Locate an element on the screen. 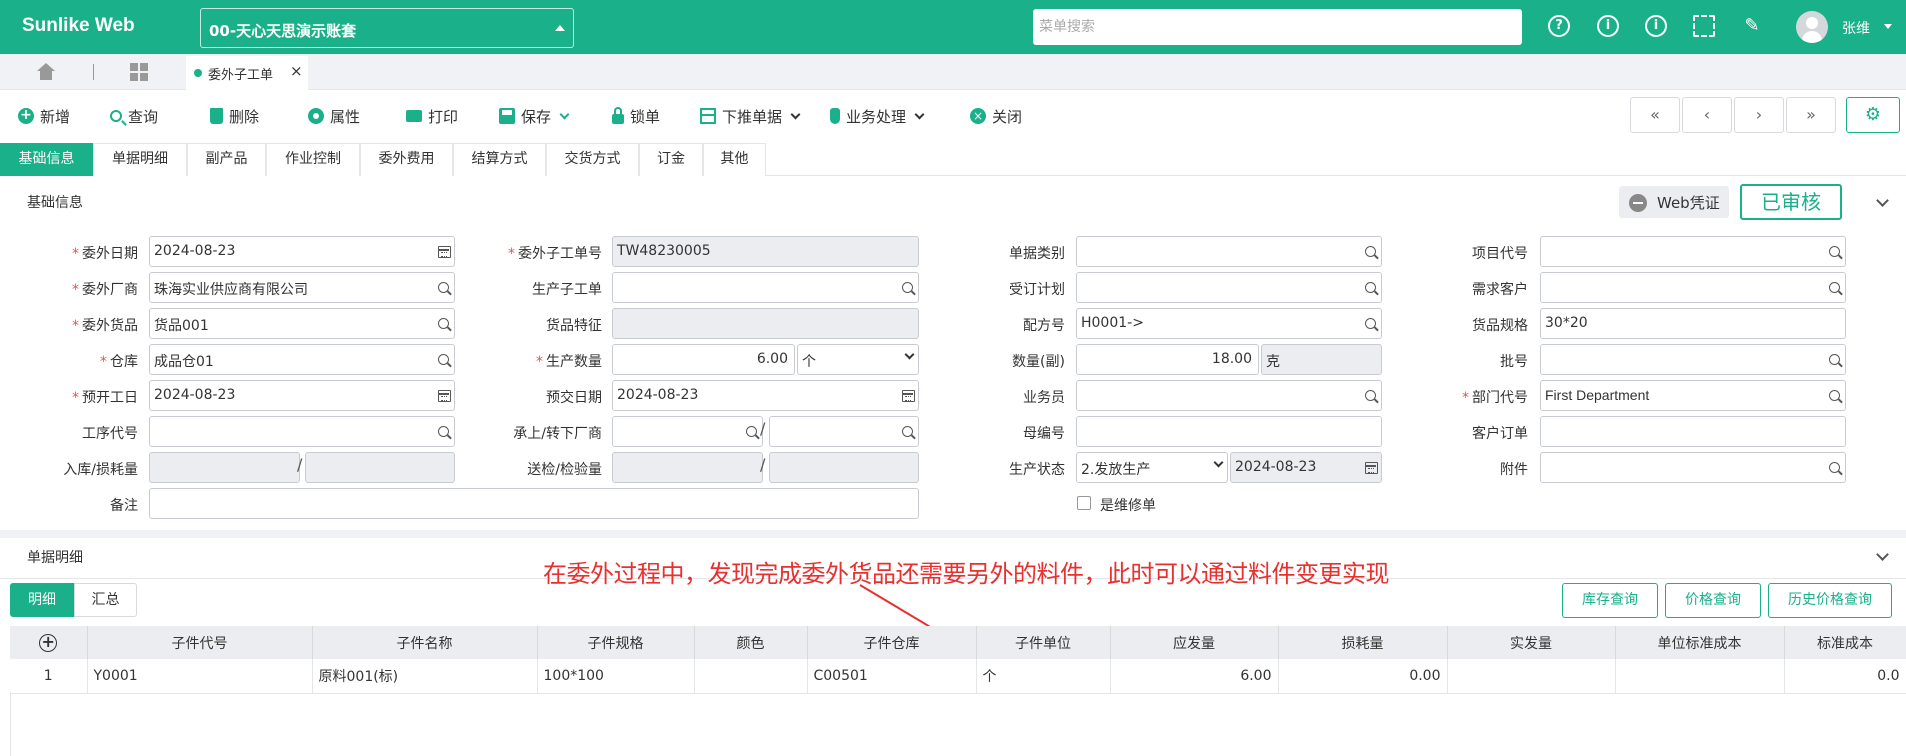 The width and height of the screenshot is (1906, 756). close-icon: × is located at coordinates (296, 71).